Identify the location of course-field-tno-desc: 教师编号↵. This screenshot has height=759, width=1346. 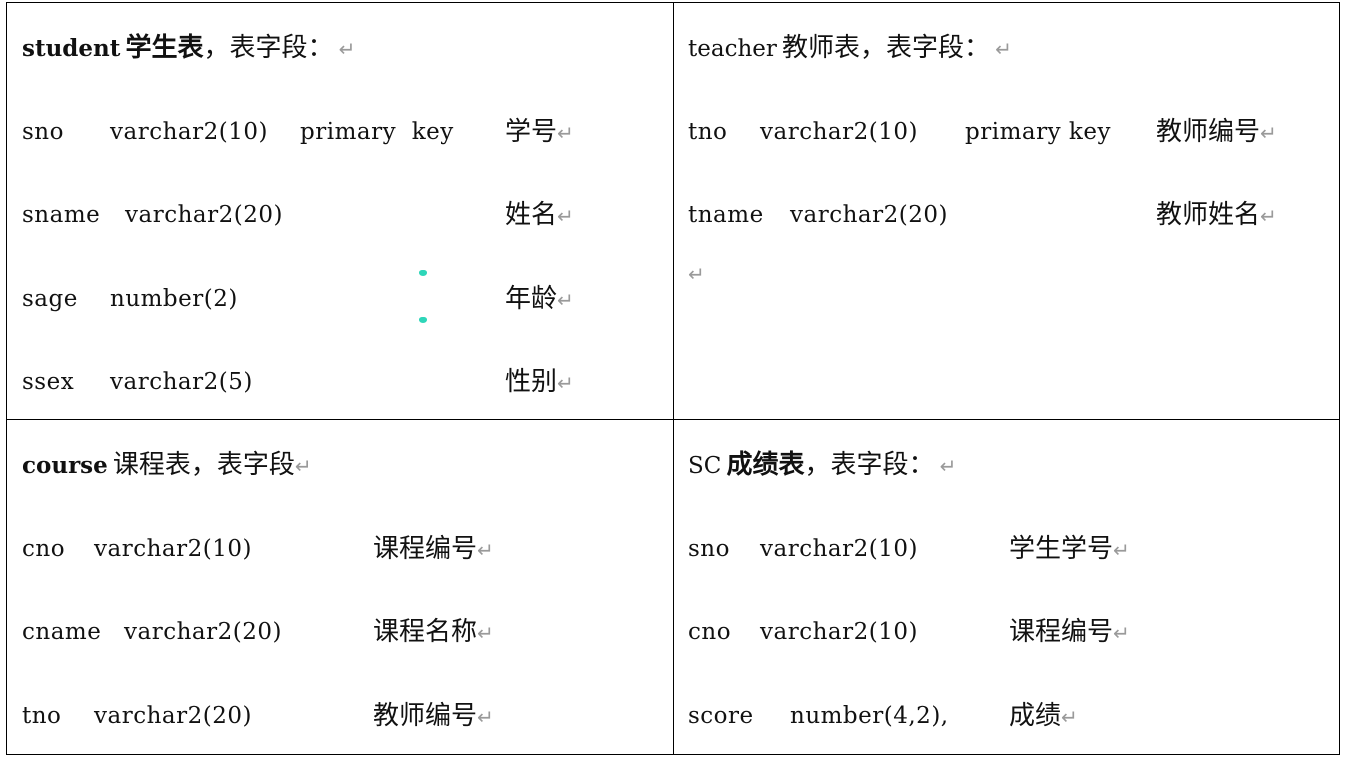
(433, 716).